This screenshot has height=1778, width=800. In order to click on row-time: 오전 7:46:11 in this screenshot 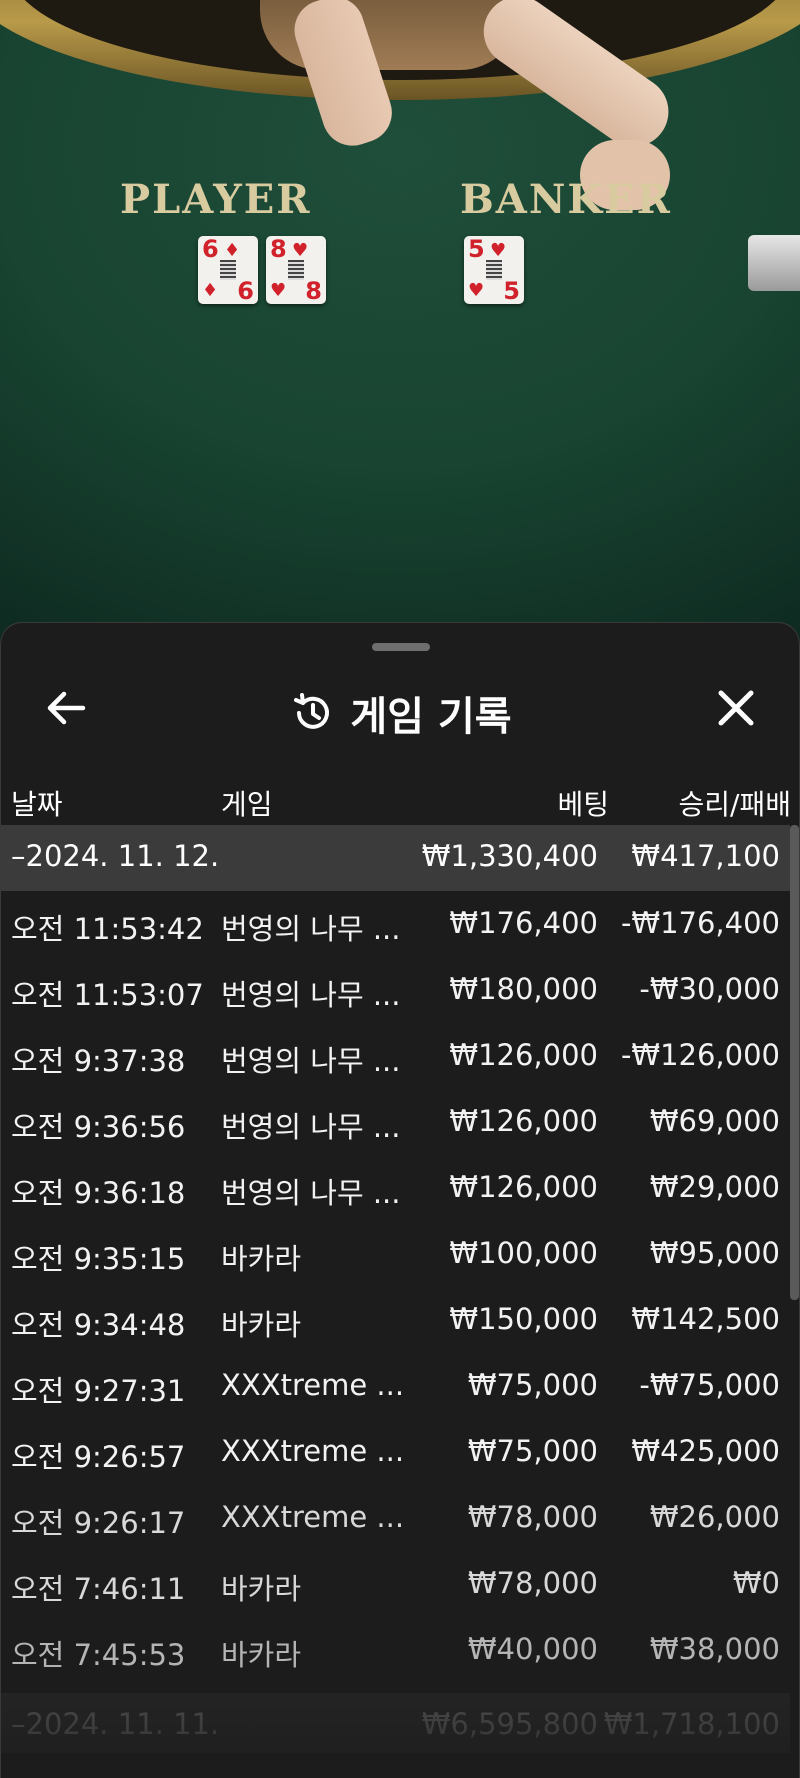, I will do `click(98, 1589)`.